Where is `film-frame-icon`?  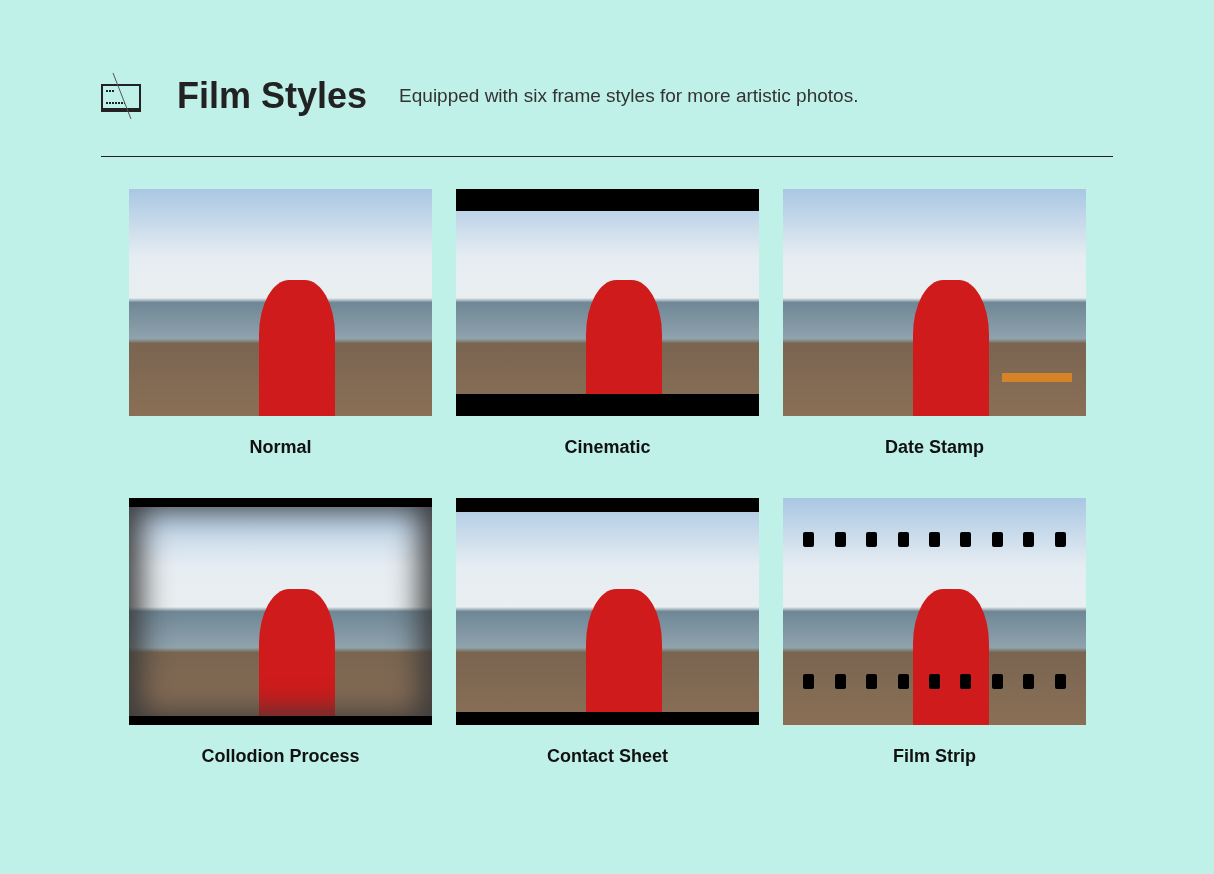 film-frame-icon is located at coordinates (122, 96).